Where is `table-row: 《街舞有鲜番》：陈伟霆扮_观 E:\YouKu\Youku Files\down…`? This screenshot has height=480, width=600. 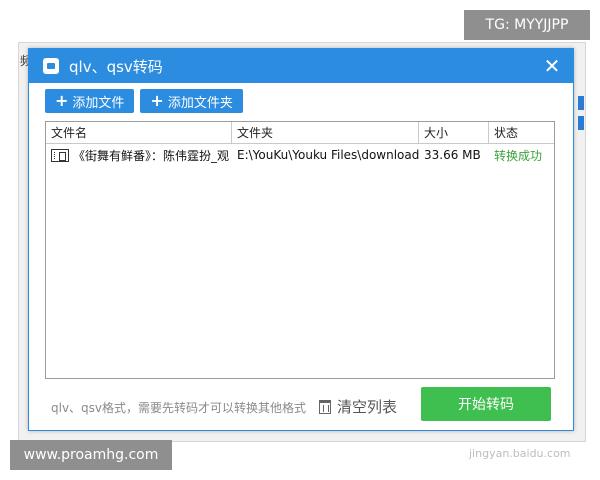 table-row: 《街舞有鲜番》：陈伟霆扮_观 E:\YouKu\Youku Files\down… is located at coordinates (300, 155).